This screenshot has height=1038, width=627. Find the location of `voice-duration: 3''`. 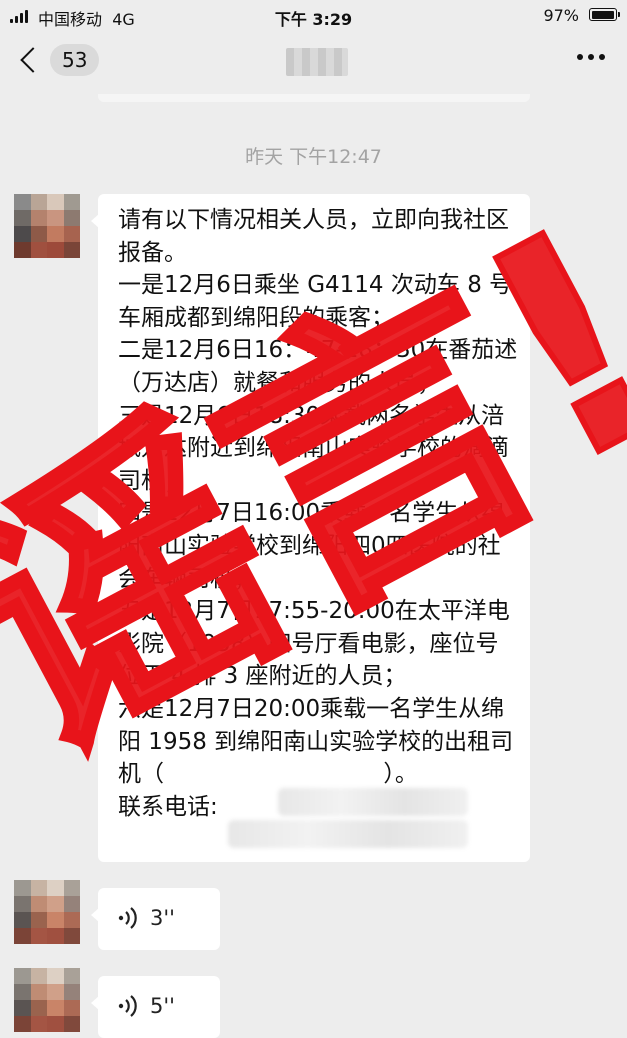

voice-duration: 3'' is located at coordinates (162, 918).